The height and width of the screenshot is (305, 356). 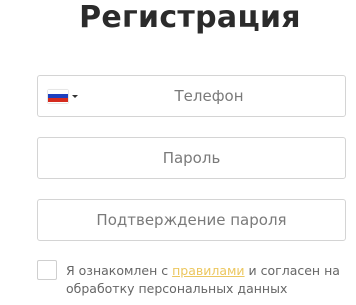 I want to click on country-picker, so click(x=63, y=96).